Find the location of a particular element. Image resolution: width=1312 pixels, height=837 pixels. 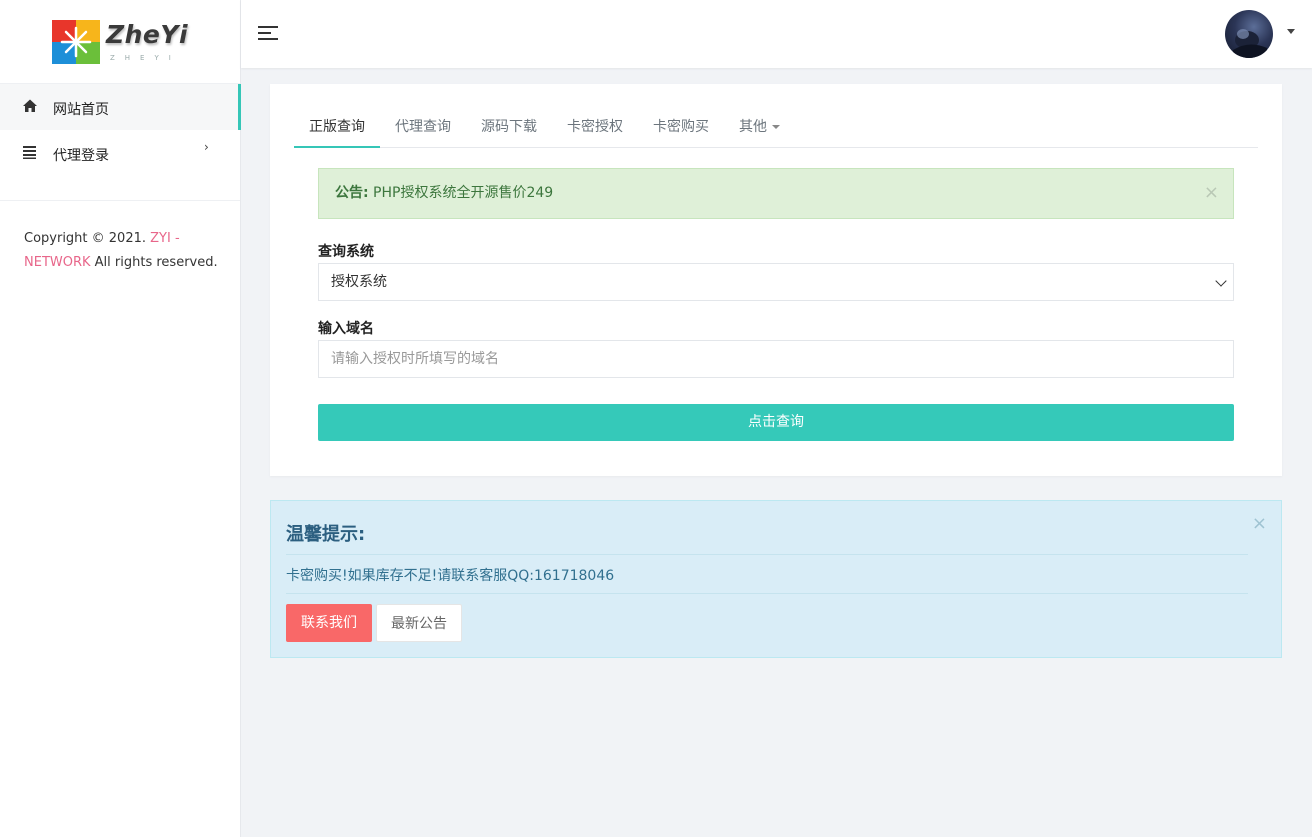

tips-text: 卡密购买!如果库存不足!请联系客服QQ:161718046 is located at coordinates (450, 576).